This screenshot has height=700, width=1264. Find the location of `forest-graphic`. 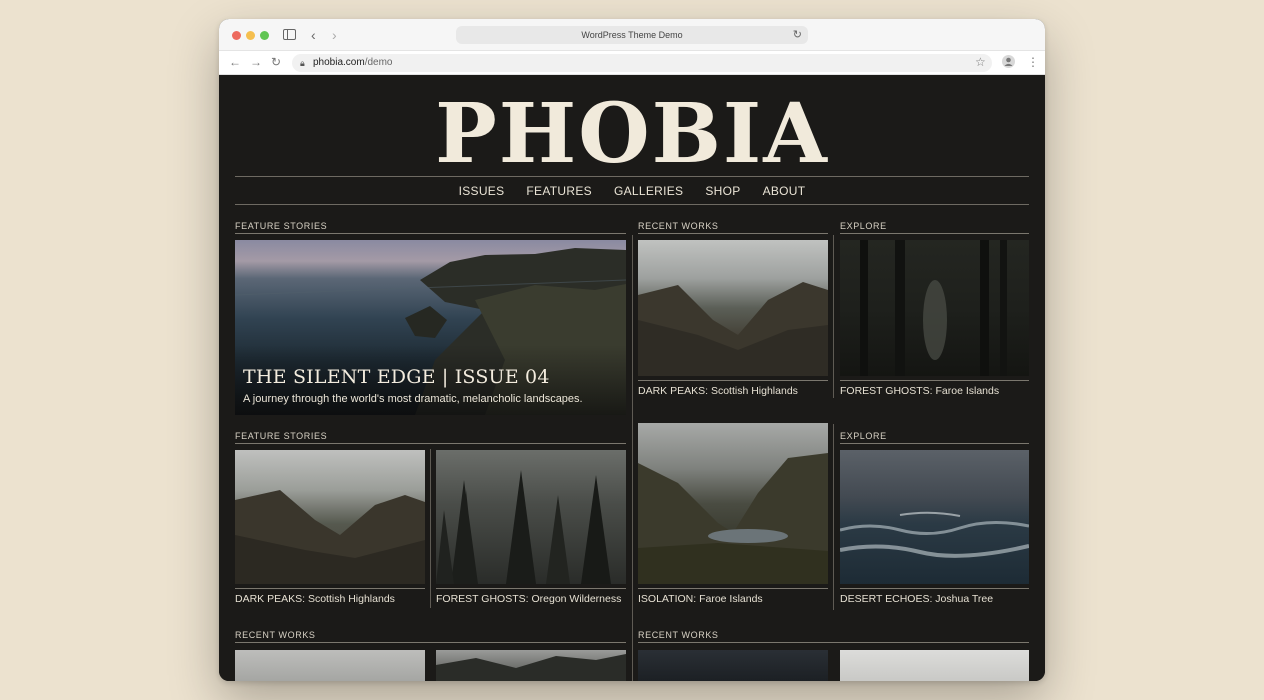

forest-graphic is located at coordinates (933, 308).